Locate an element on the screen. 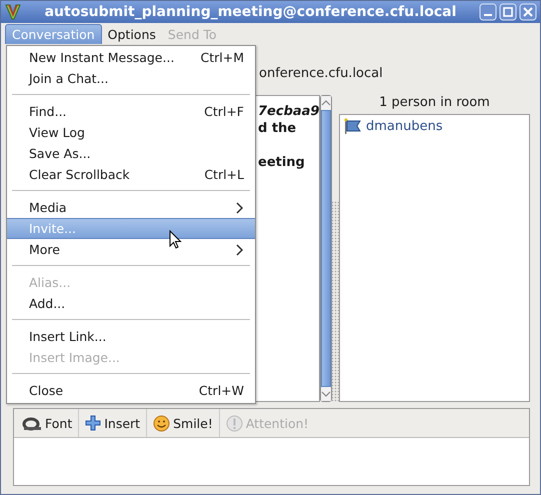 The width and height of the screenshot is (541, 495). menu-item: Close Ctrl+W is located at coordinates (131, 390).